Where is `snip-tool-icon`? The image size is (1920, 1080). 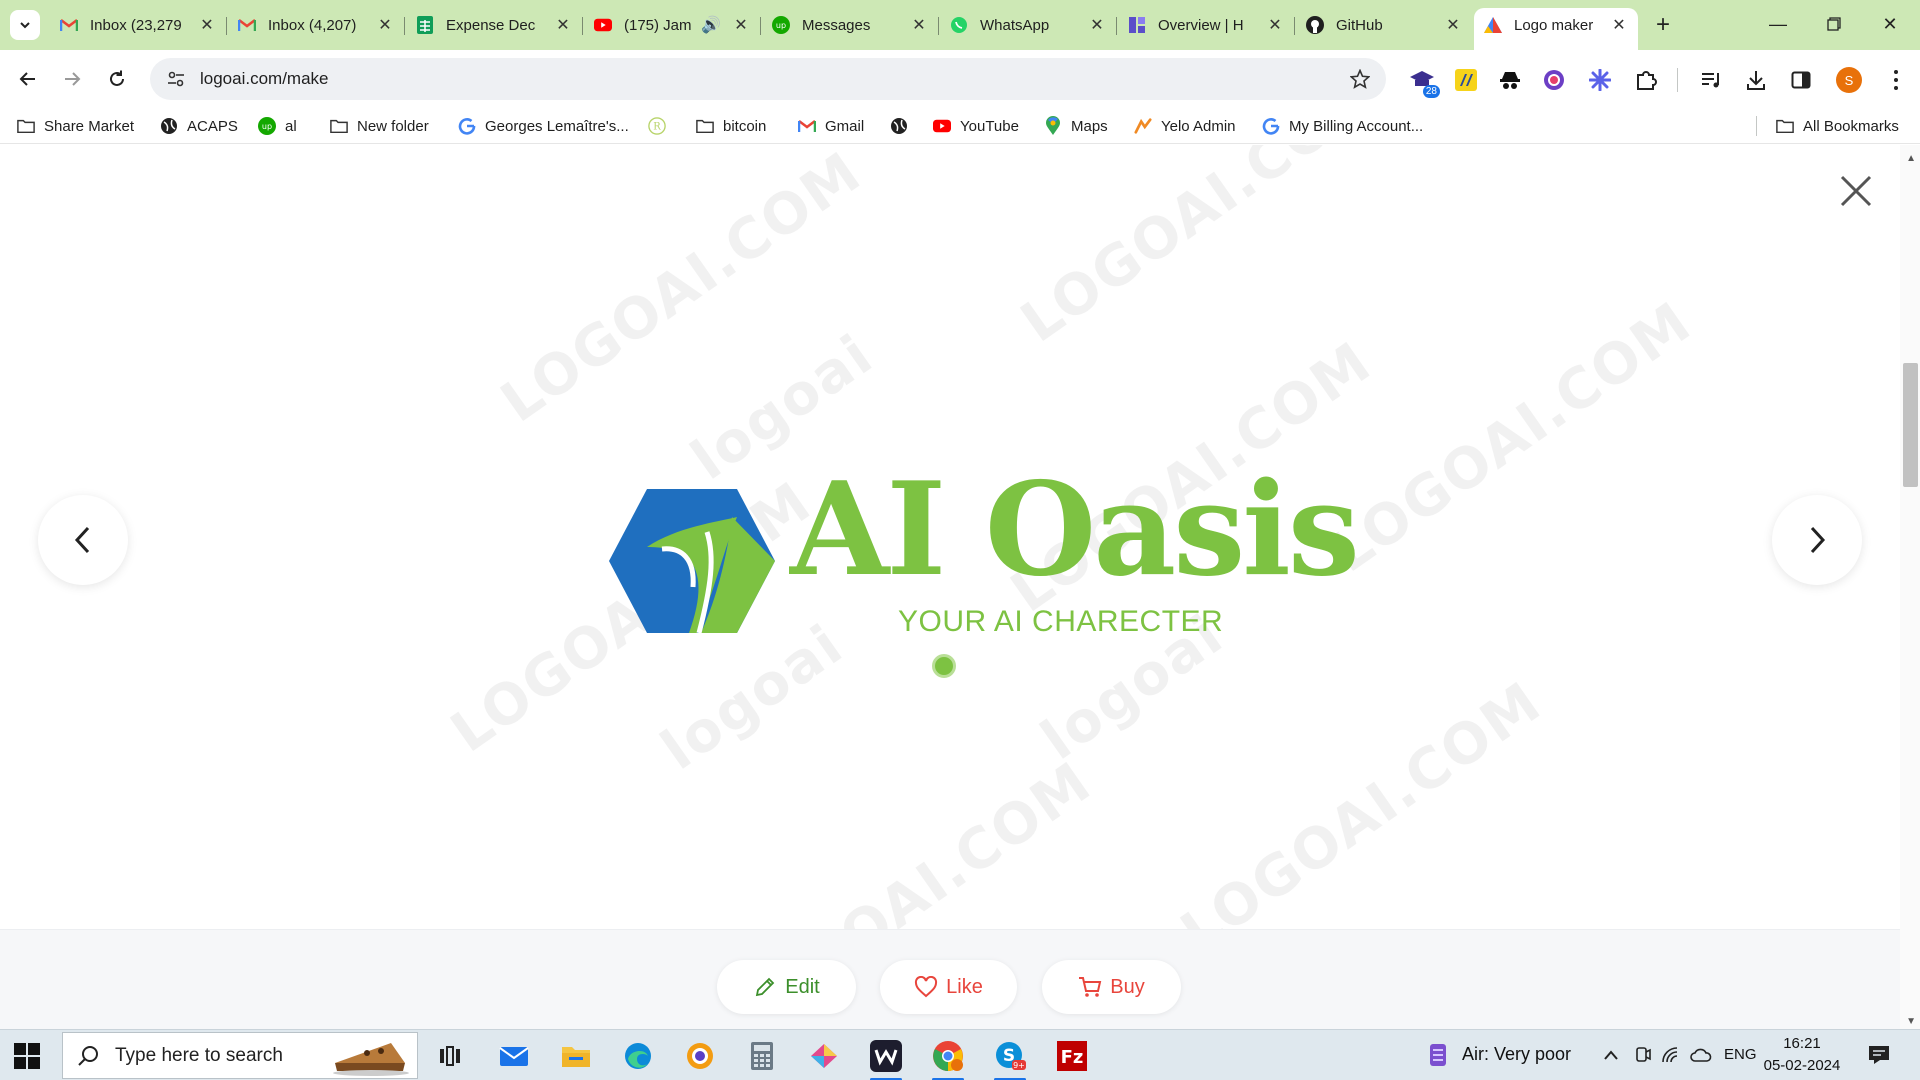
snip-tool-icon is located at coordinates (824, 1056).